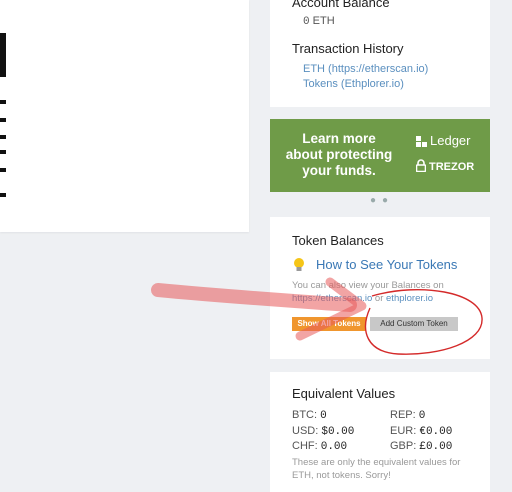 Image resolution: width=512 pixels, height=492 pixels. I want to click on eur-value: EUR: €0.00, so click(421, 431).